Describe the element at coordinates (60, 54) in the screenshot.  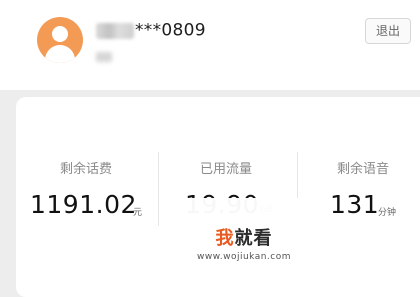
I see `avatar-body-shape` at that location.